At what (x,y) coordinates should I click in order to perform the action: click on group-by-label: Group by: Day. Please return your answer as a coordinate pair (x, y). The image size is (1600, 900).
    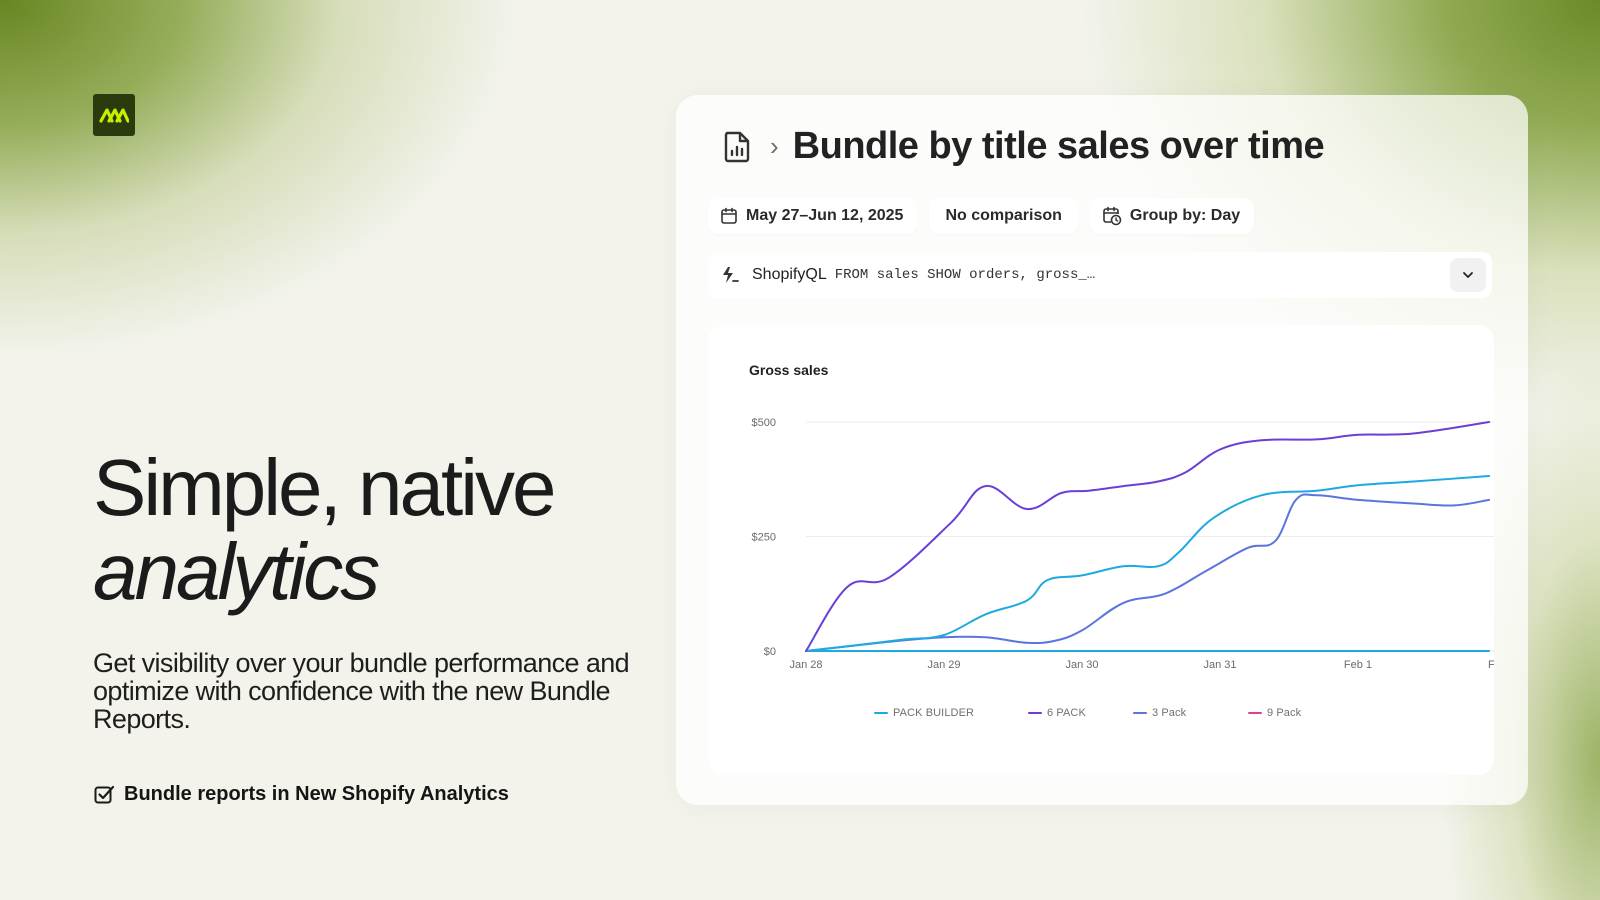
    Looking at the image, I should click on (1185, 215).